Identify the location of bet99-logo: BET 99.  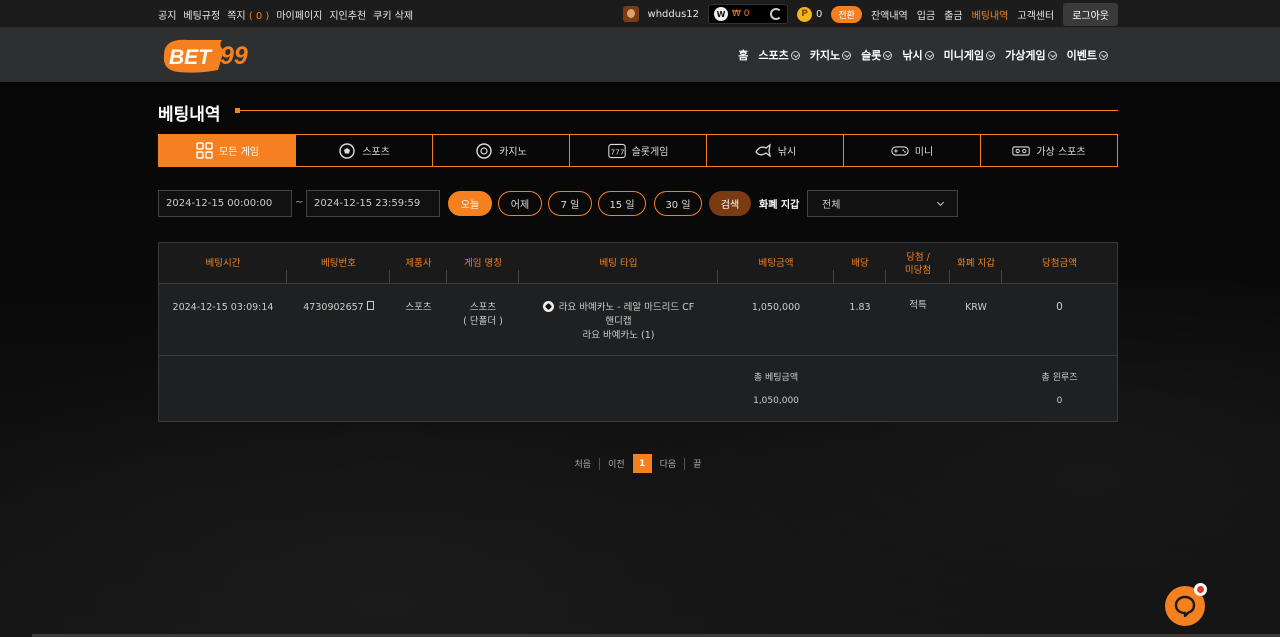
(212, 55).